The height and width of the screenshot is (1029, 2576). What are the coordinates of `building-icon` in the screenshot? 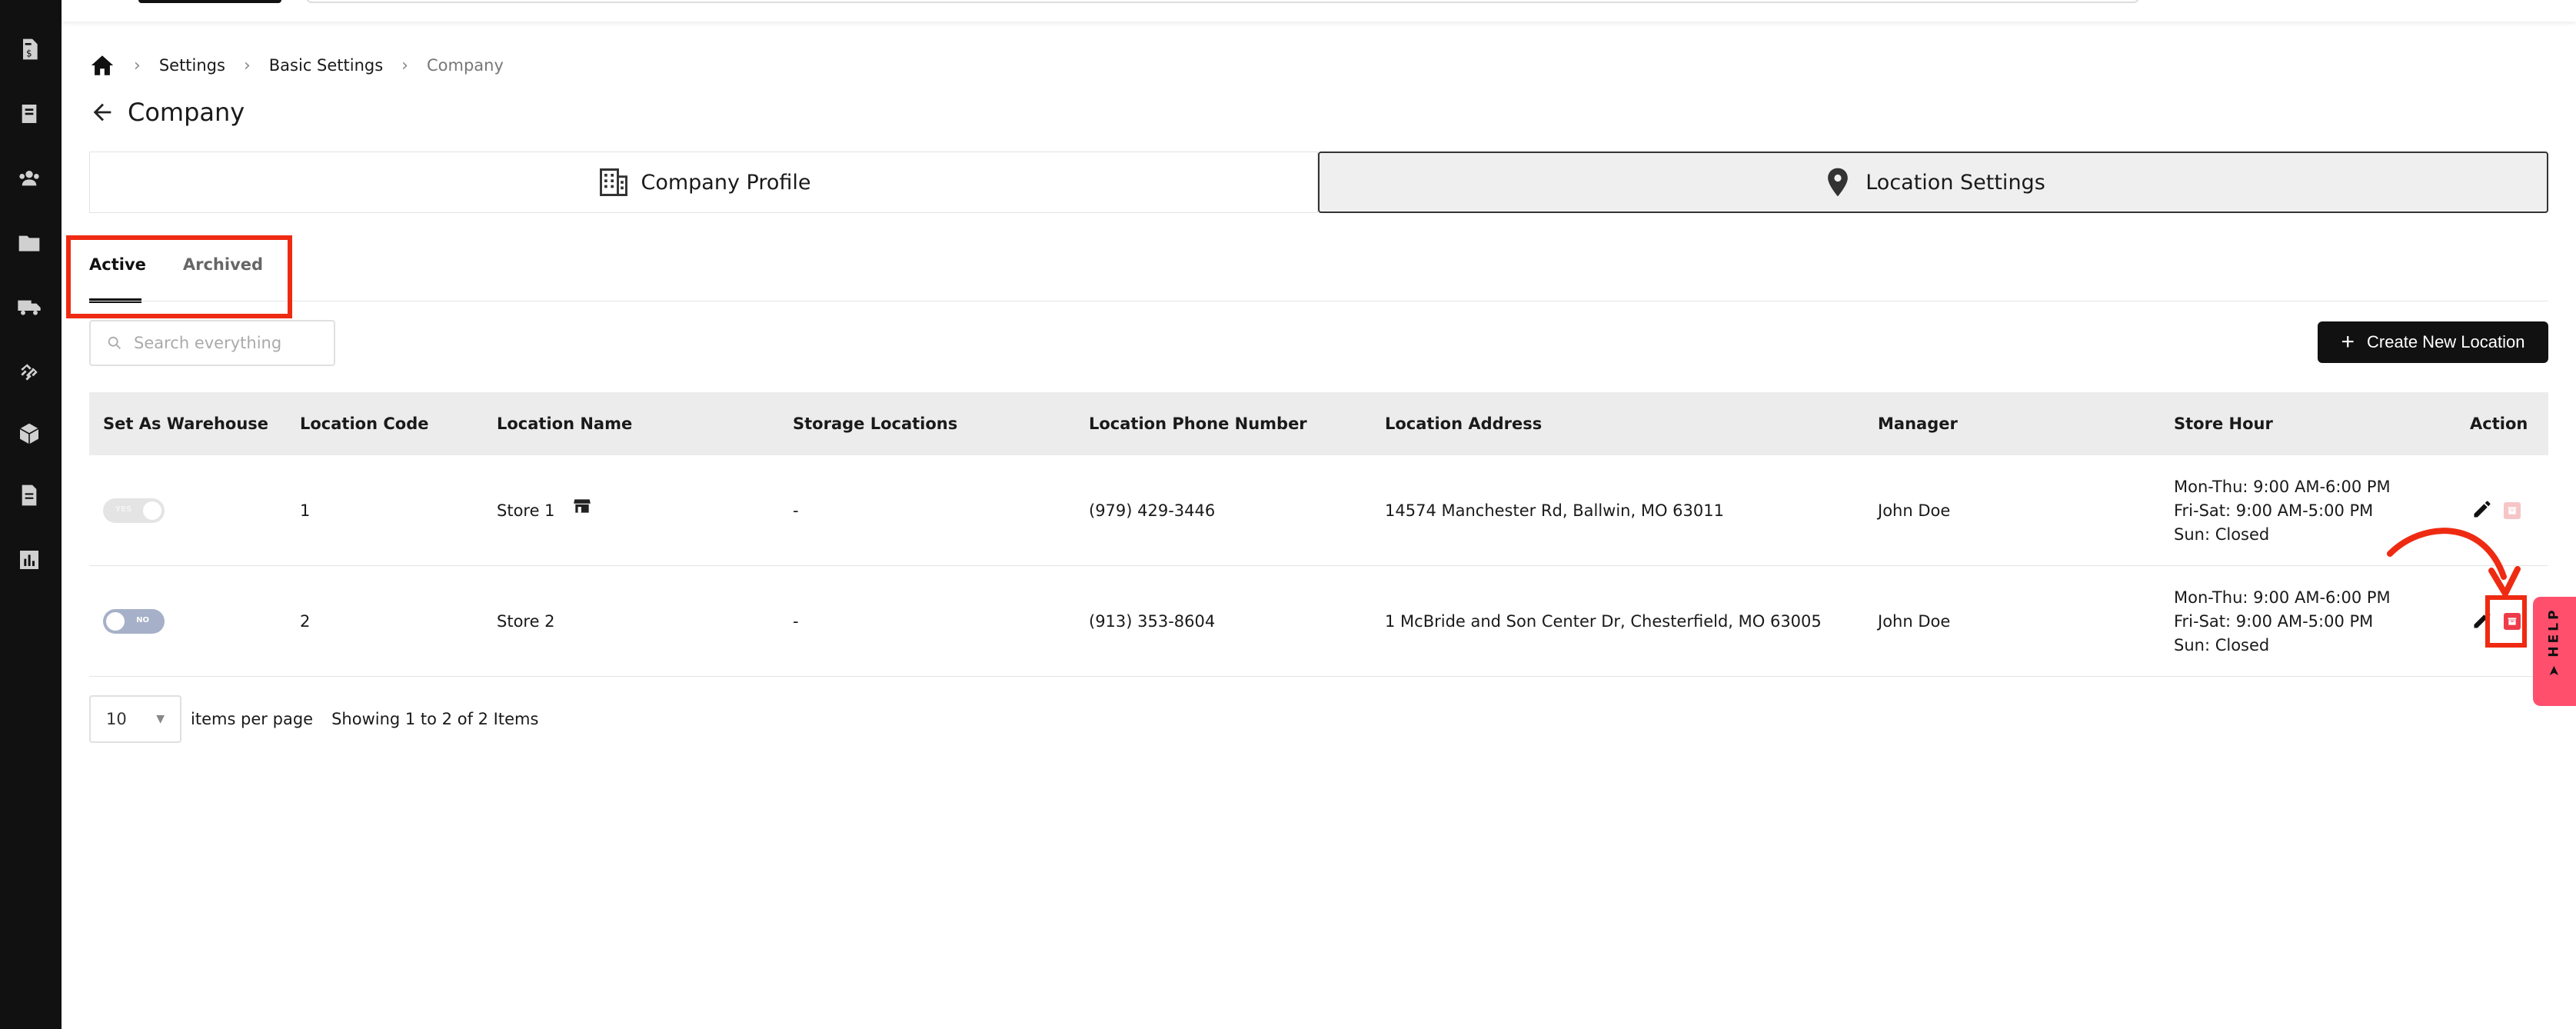 It's located at (613, 182).